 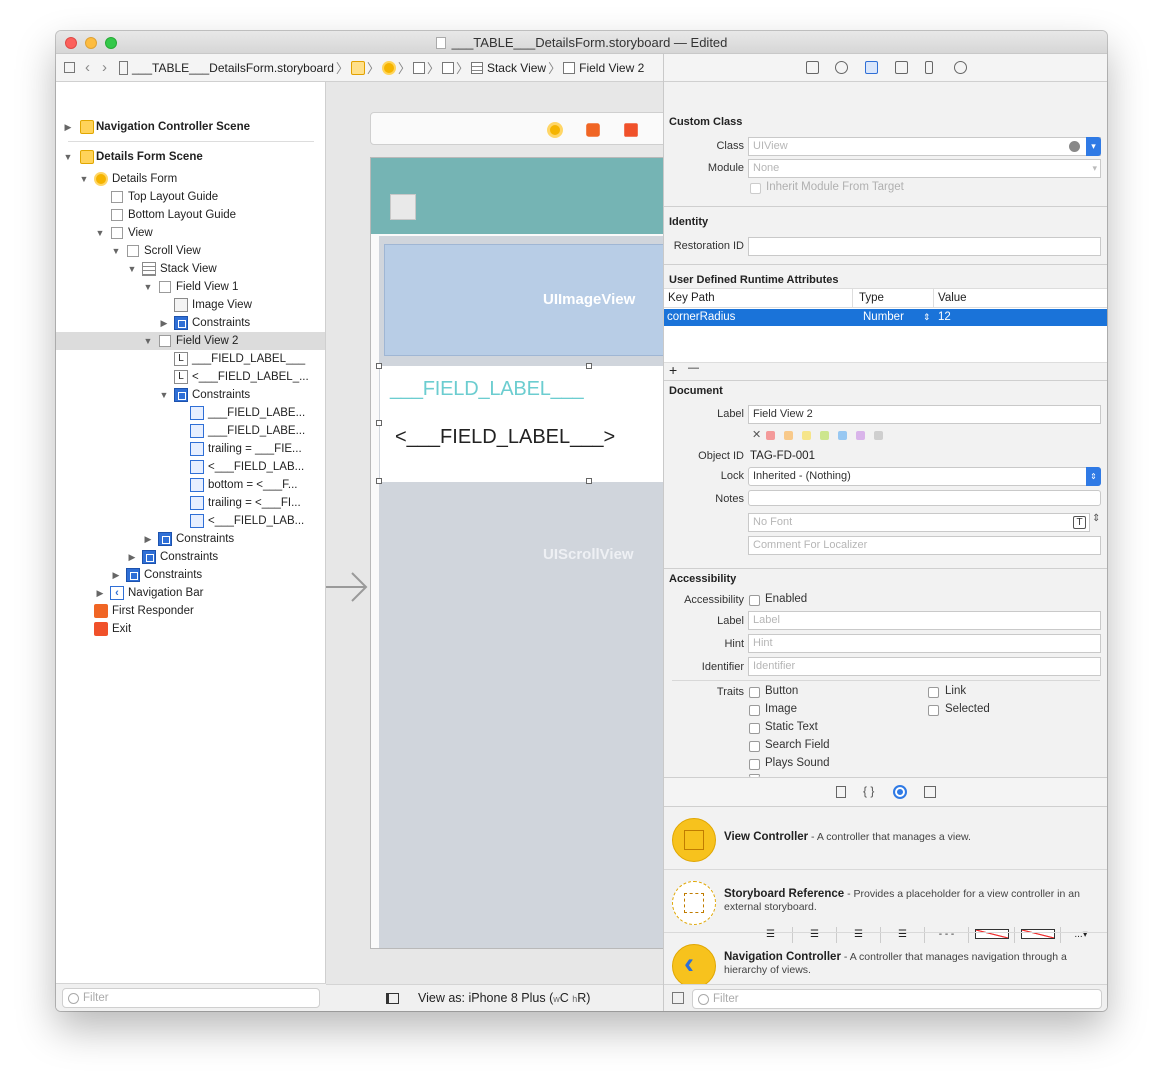 I want to click on identity-inspector-icon, so click(x=871, y=67).